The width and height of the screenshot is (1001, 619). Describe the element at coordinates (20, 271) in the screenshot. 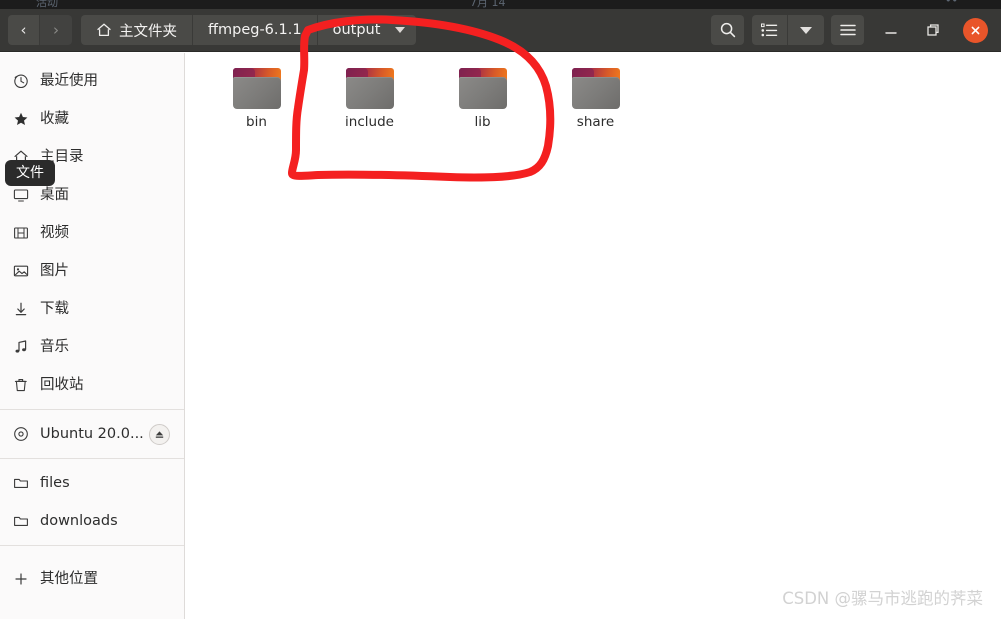

I see `picture-icon` at that location.